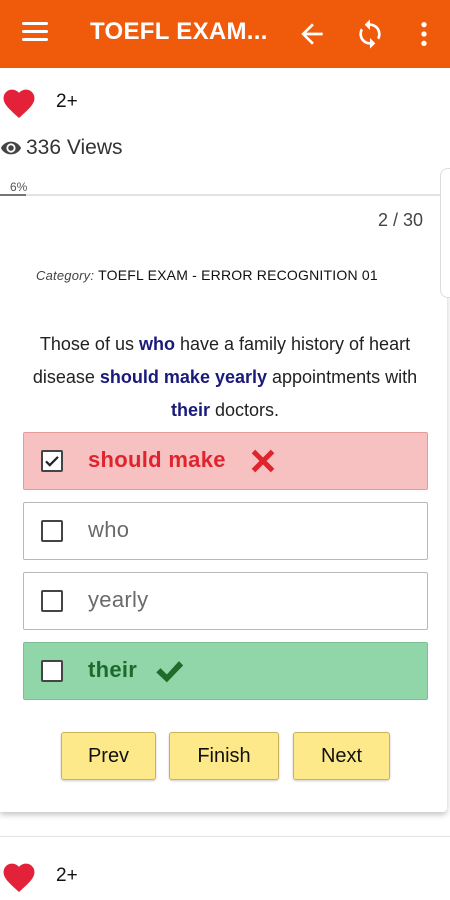 The height and width of the screenshot is (900, 450). Describe the element at coordinates (424, 34) in the screenshot. I see `more-vert-icon` at that location.